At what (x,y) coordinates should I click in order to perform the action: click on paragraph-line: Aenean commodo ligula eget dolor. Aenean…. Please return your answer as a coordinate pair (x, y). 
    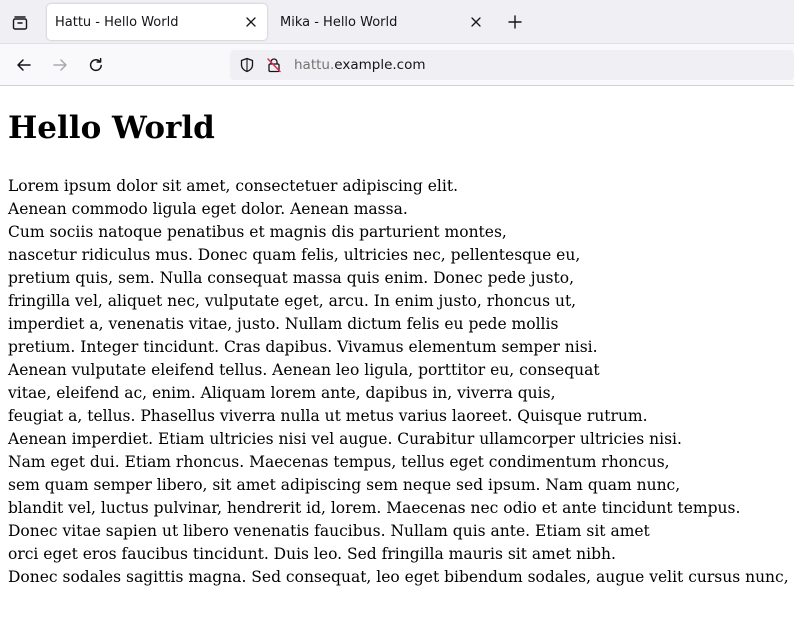
    Looking at the image, I should click on (208, 209).